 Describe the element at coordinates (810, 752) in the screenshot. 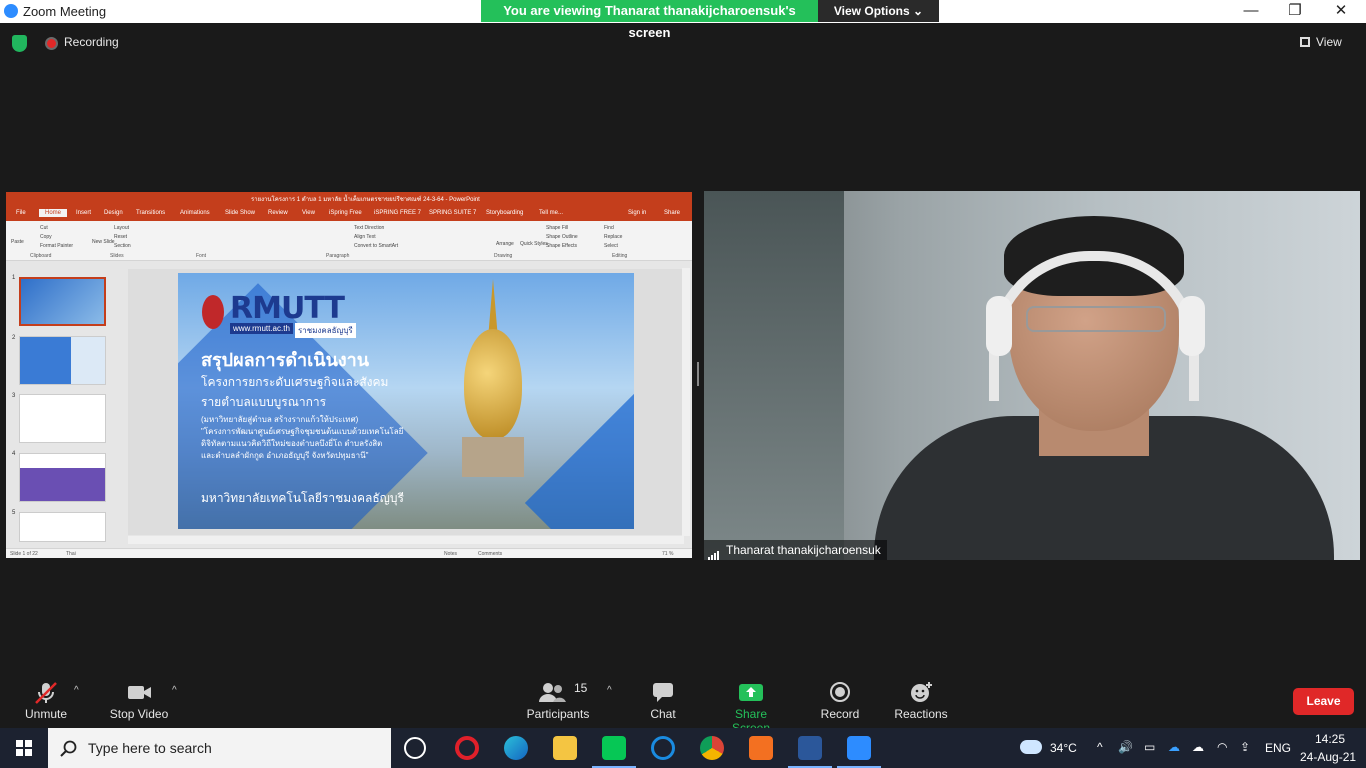

I see `word-app-icon` at that location.